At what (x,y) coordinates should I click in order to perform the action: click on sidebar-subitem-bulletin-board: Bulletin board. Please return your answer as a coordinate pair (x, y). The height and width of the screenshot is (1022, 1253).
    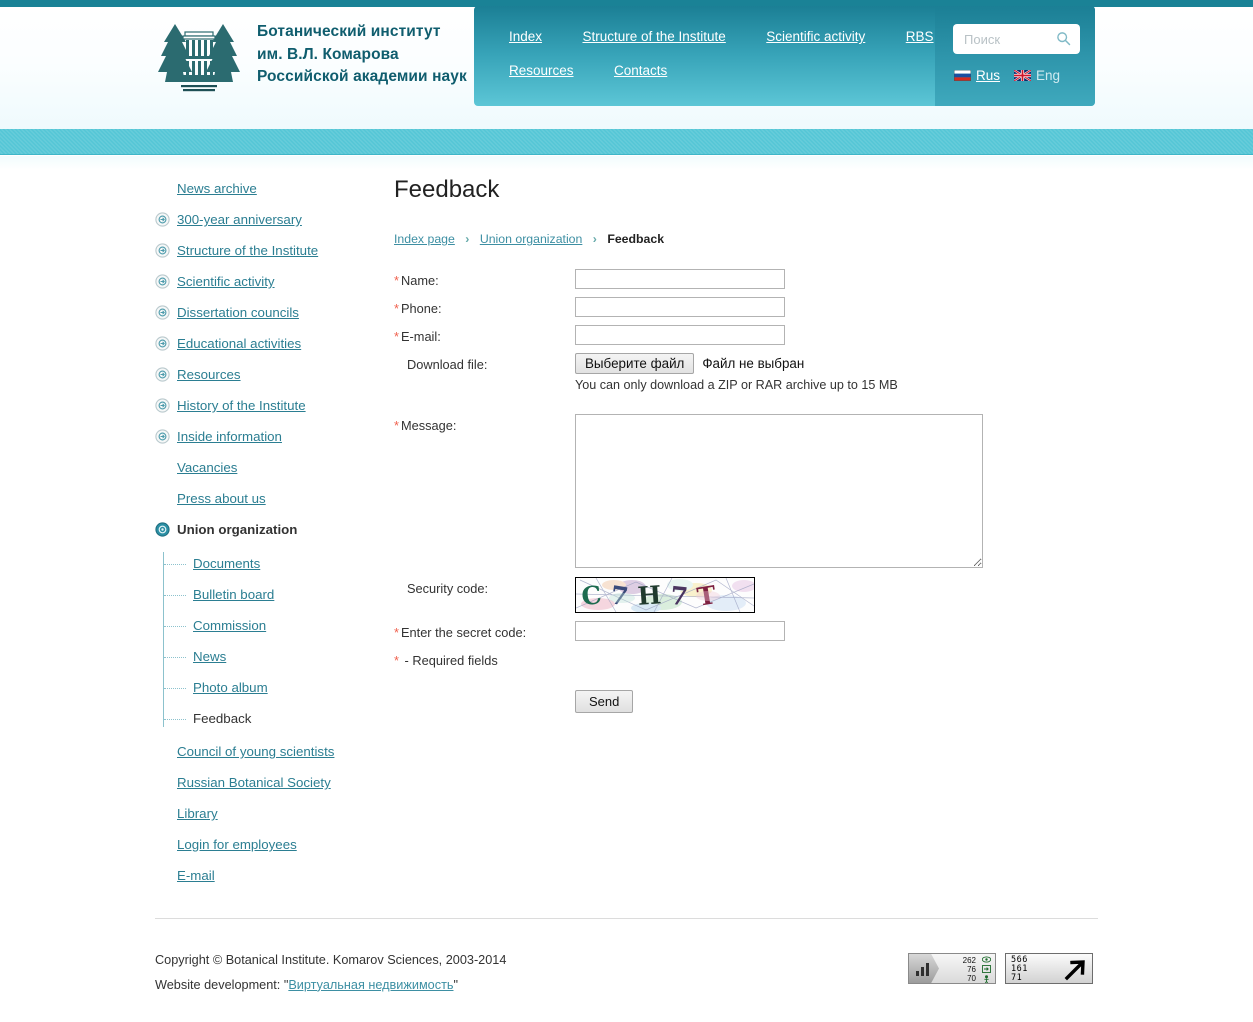
    Looking at the image, I should click on (271, 601).